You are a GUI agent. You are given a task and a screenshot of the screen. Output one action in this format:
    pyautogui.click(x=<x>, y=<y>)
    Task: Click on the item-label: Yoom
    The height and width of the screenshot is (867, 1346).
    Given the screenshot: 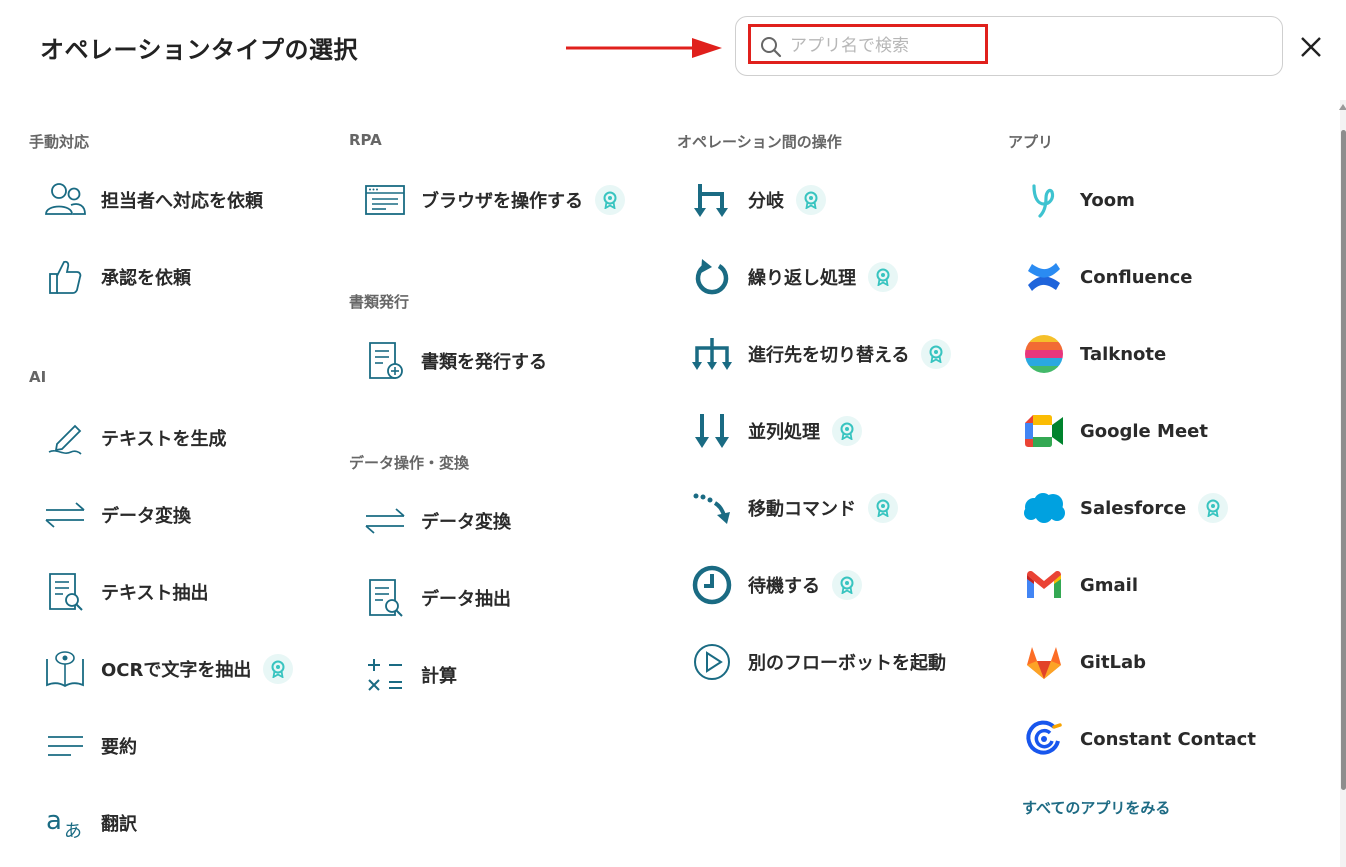 What is the action you would take?
    pyautogui.click(x=1107, y=200)
    